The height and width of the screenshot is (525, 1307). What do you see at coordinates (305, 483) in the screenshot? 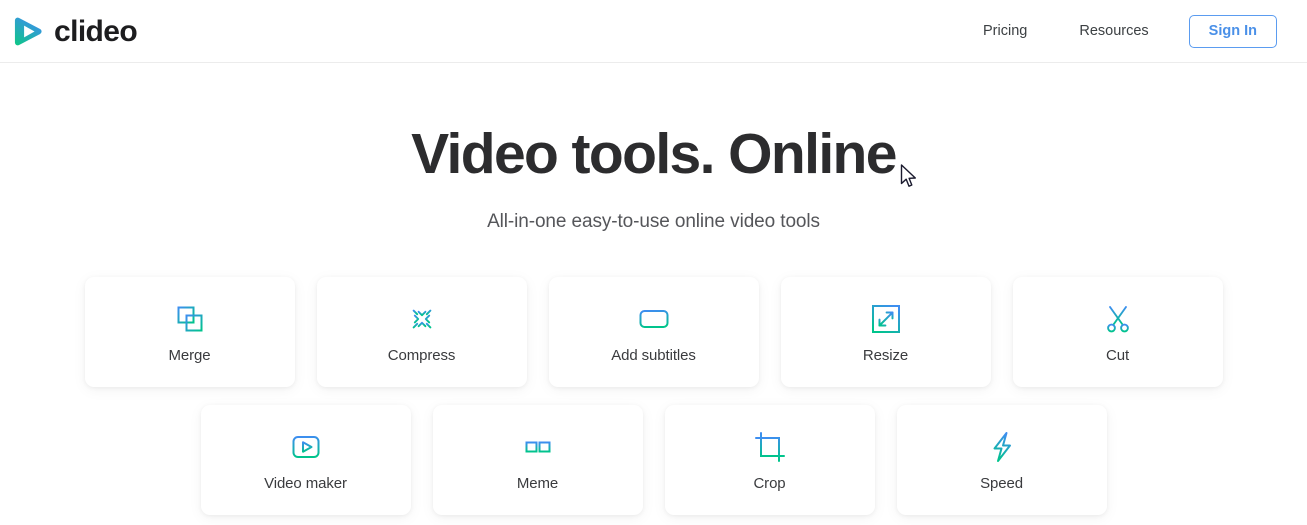
I see `tool-label: Video maker` at bounding box center [305, 483].